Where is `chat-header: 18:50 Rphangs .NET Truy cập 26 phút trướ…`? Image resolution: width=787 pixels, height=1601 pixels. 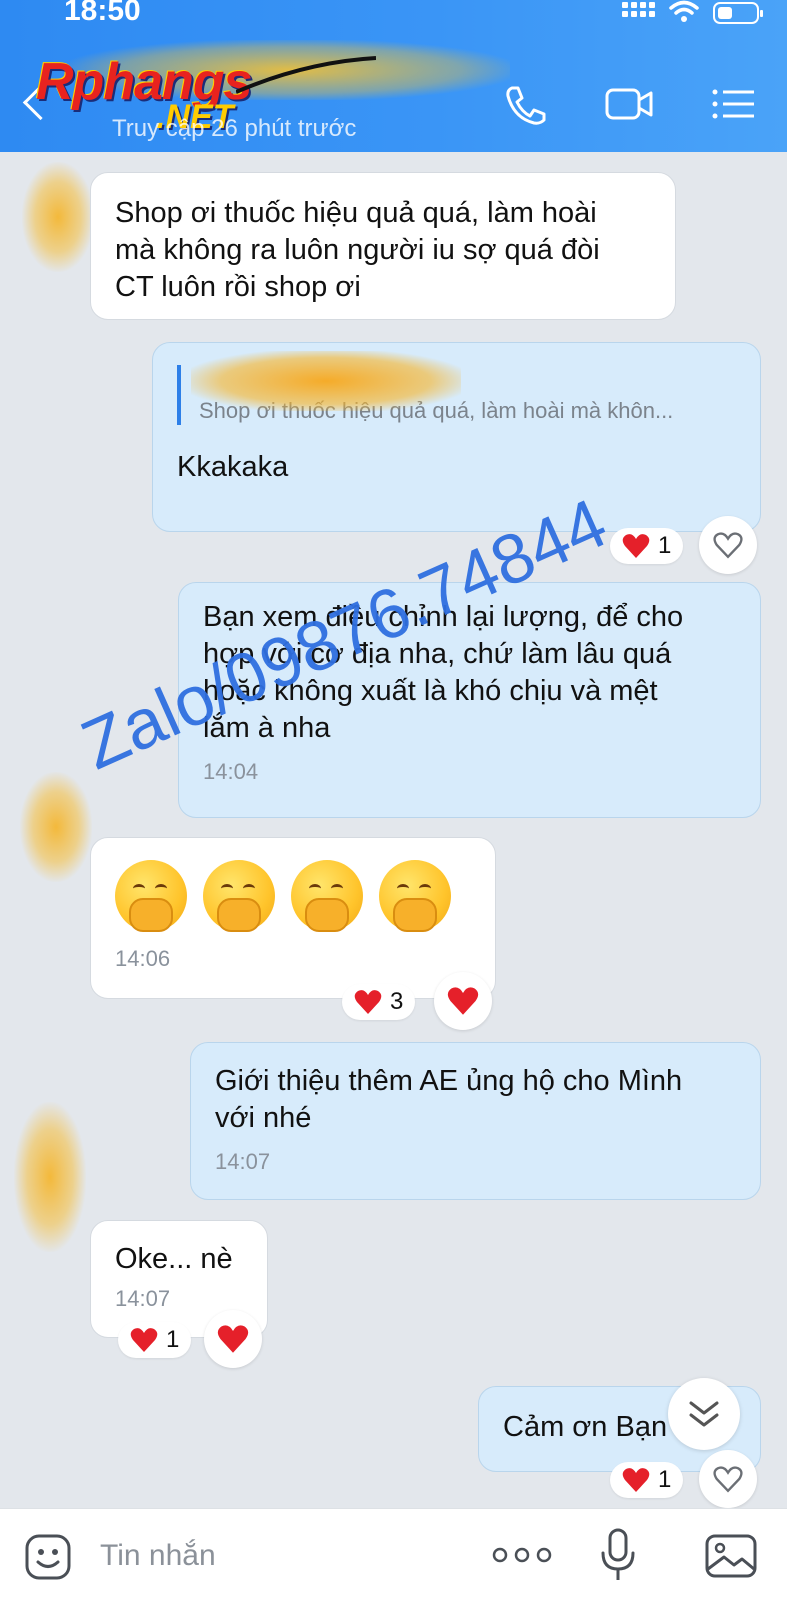 chat-header: 18:50 Rphangs .NET Truy cập 26 phút trướ… is located at coordinates (393, 76).